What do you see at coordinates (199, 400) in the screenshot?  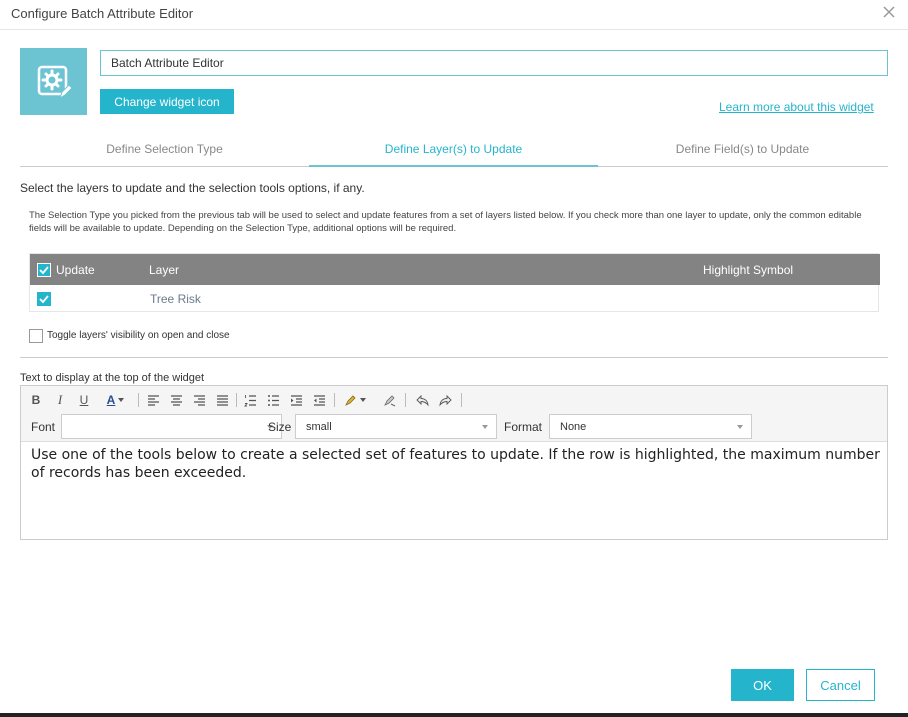 I see `align-right-icon` at bounding box center [199, 400].